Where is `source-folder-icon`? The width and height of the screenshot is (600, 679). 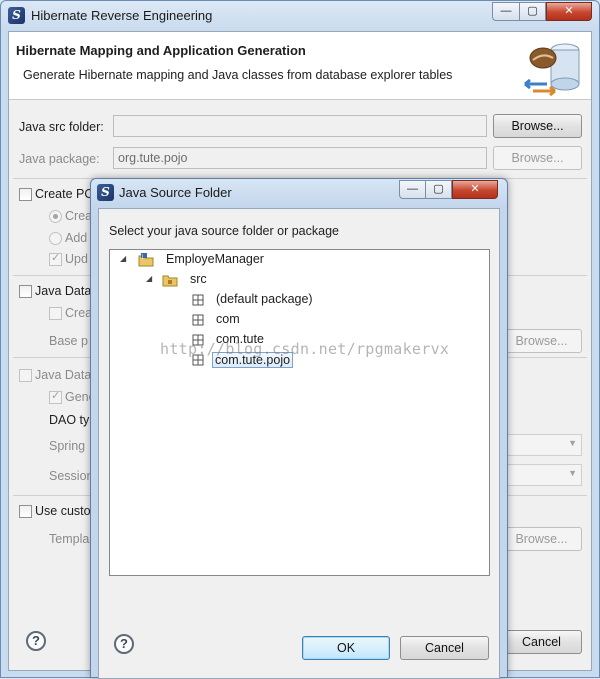
source-folder-icon is located at coordinates (170, 281).